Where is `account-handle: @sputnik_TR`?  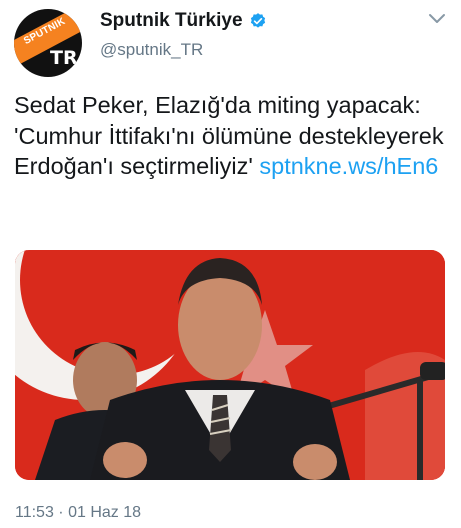
account-handle: @sputnik_TR is located at coordinates (151, 50).